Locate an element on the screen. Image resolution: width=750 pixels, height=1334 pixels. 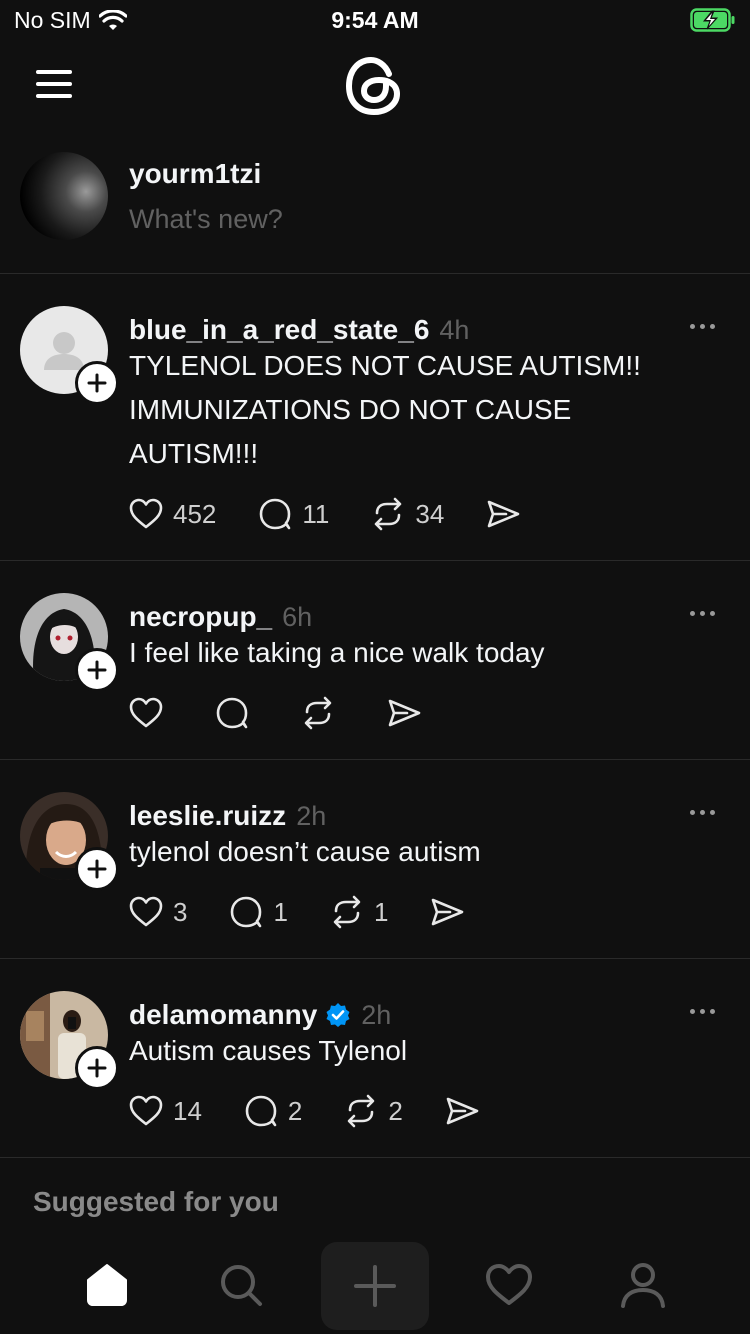
menu-icon is located at coordinates (56, 85).